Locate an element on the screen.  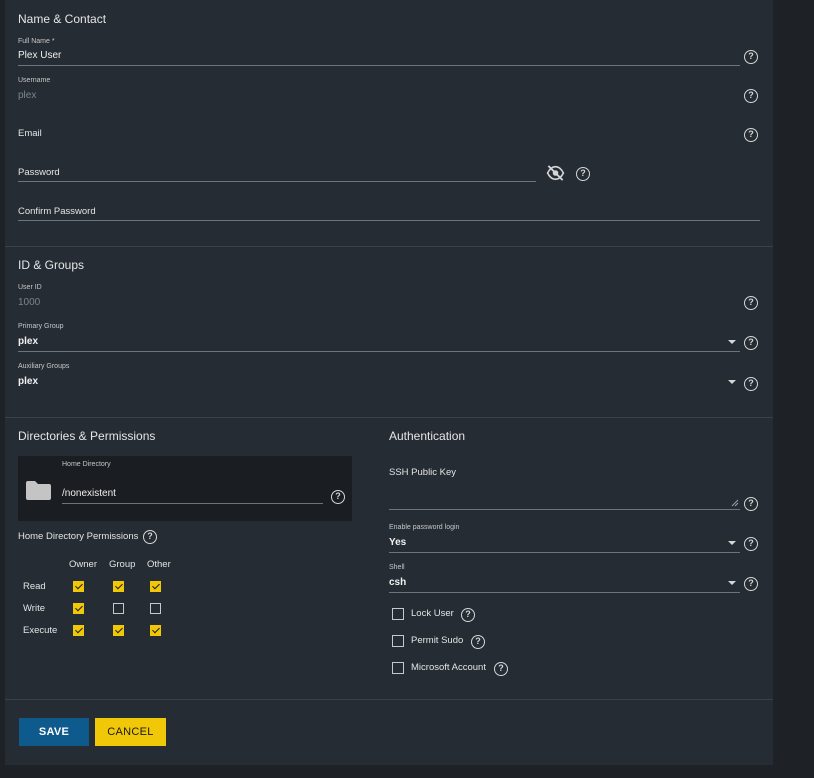
password-input: Password is located at coordinates (277, 174).